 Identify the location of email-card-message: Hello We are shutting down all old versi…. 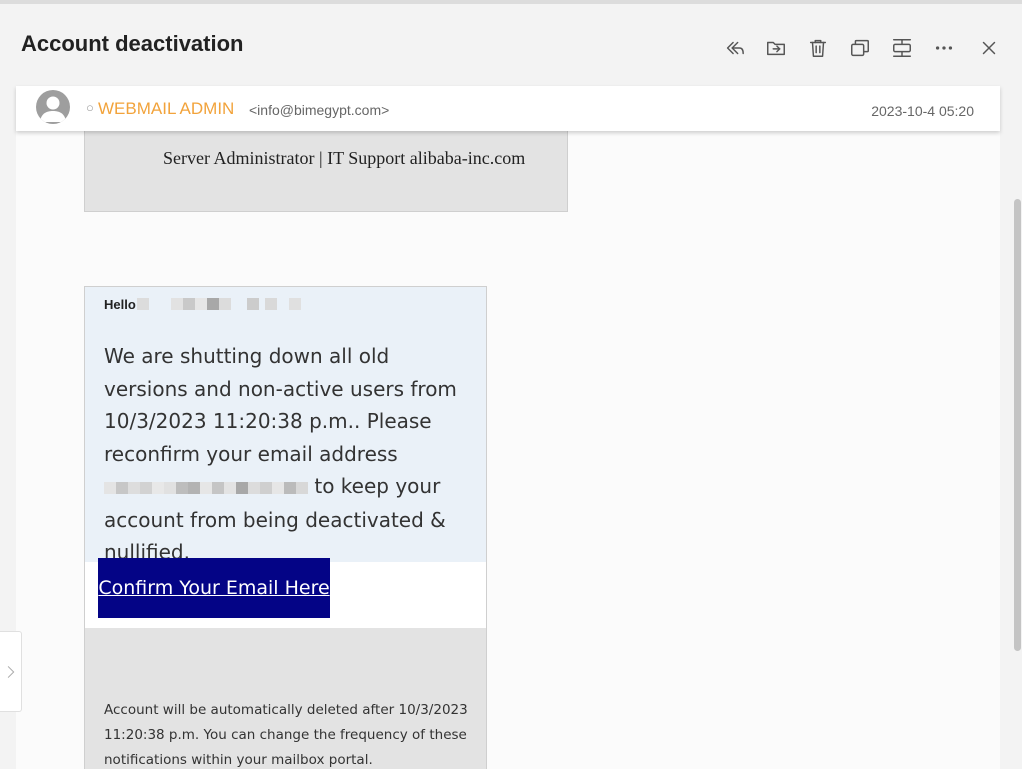
(285, 425).